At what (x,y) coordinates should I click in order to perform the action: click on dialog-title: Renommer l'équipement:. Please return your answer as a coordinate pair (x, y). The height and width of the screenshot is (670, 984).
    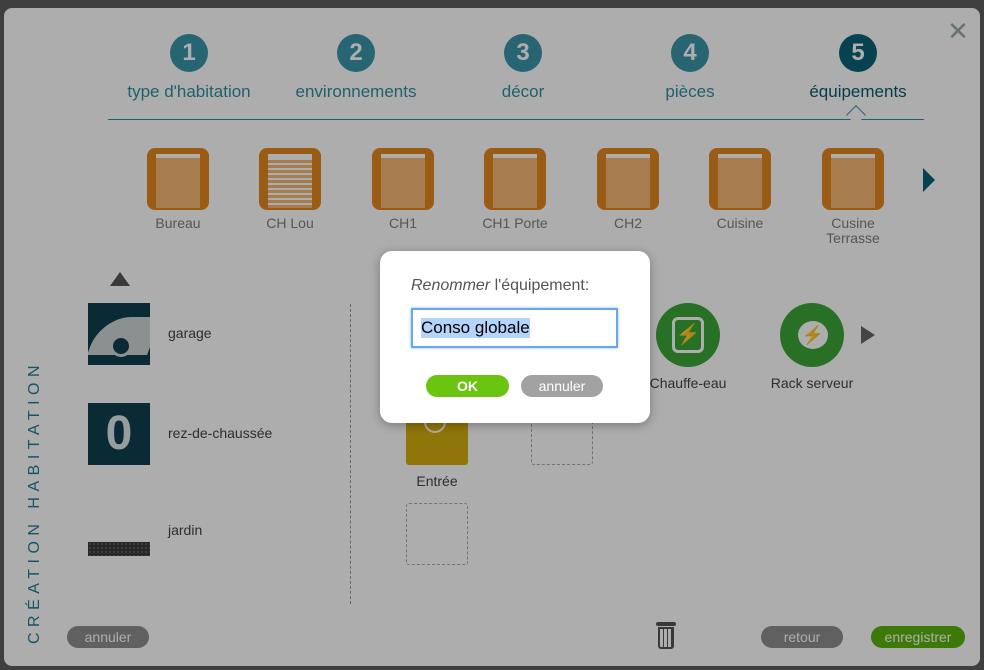
    Looking at the image, I should click on (500, 286).